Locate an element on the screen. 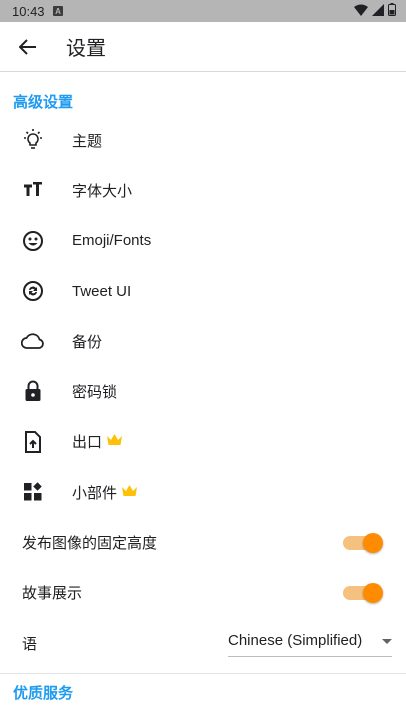 This screenshot has width=406, height=721. widgets-icon is located at coordinates (33, 492).